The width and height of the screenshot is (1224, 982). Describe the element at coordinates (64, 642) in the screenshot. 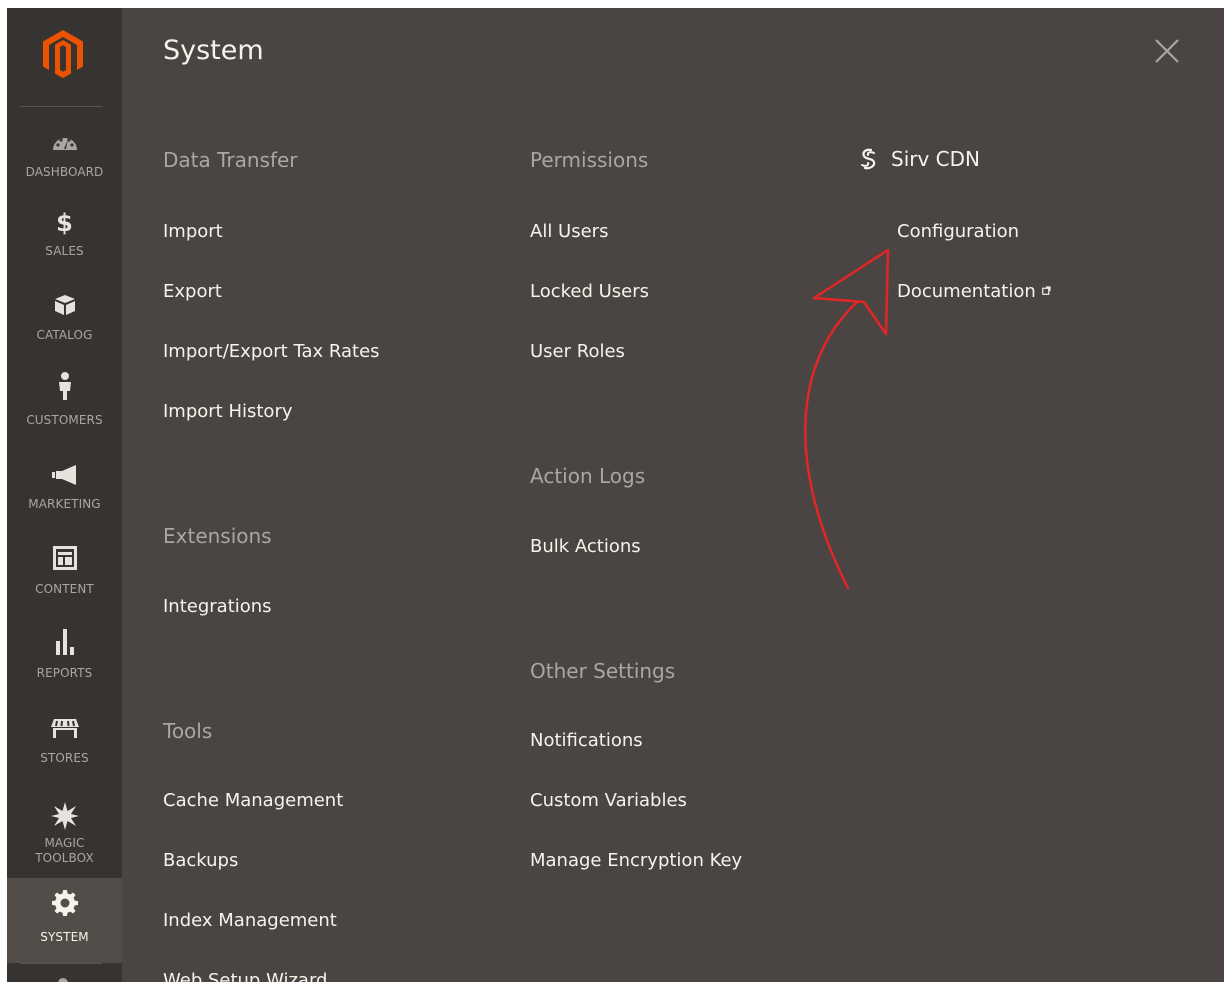

I see `bar-chart-icon` at that location.